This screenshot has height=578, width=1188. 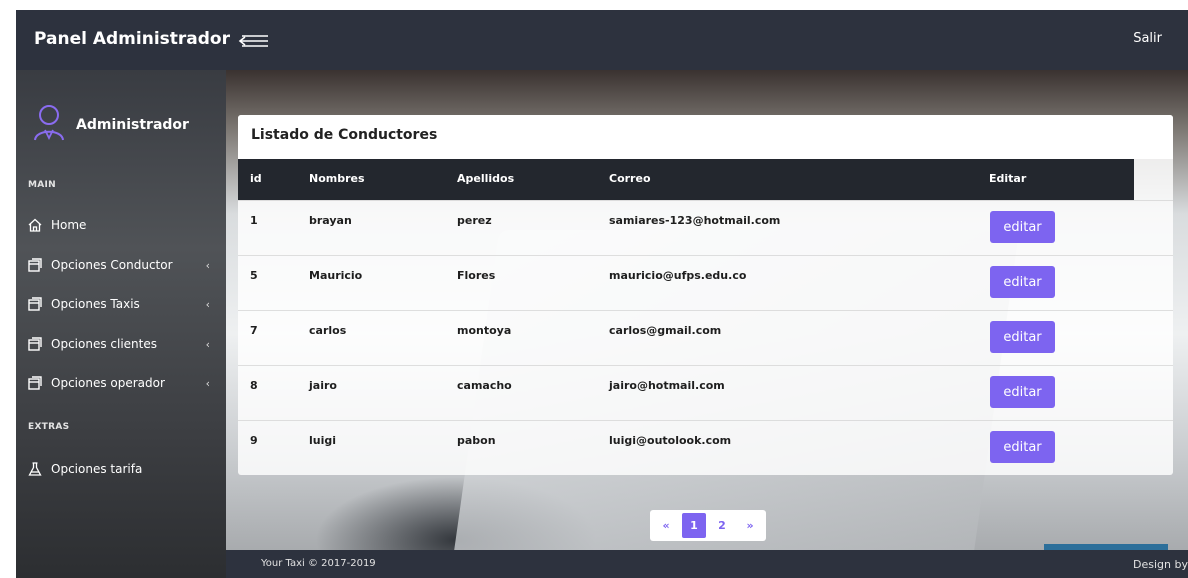 I want to click on footer-design-credit: Design by, so click(x=1160, y=564).